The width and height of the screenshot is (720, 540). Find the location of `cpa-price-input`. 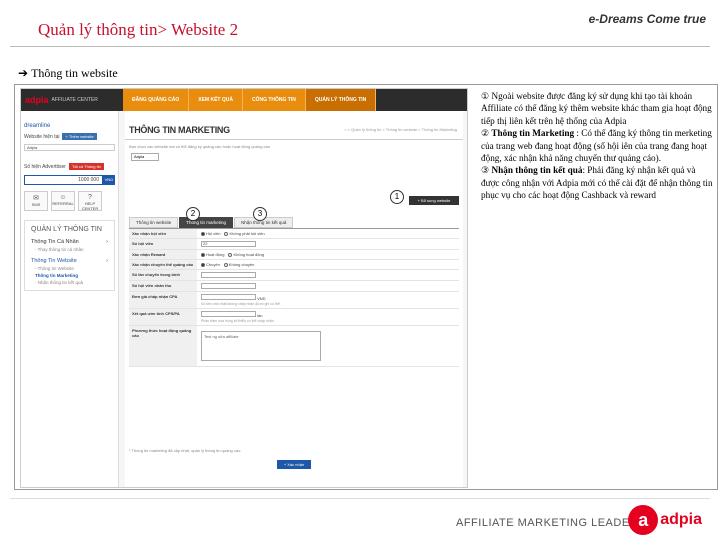

cpa-price-input is located at coordinates (228, 297).